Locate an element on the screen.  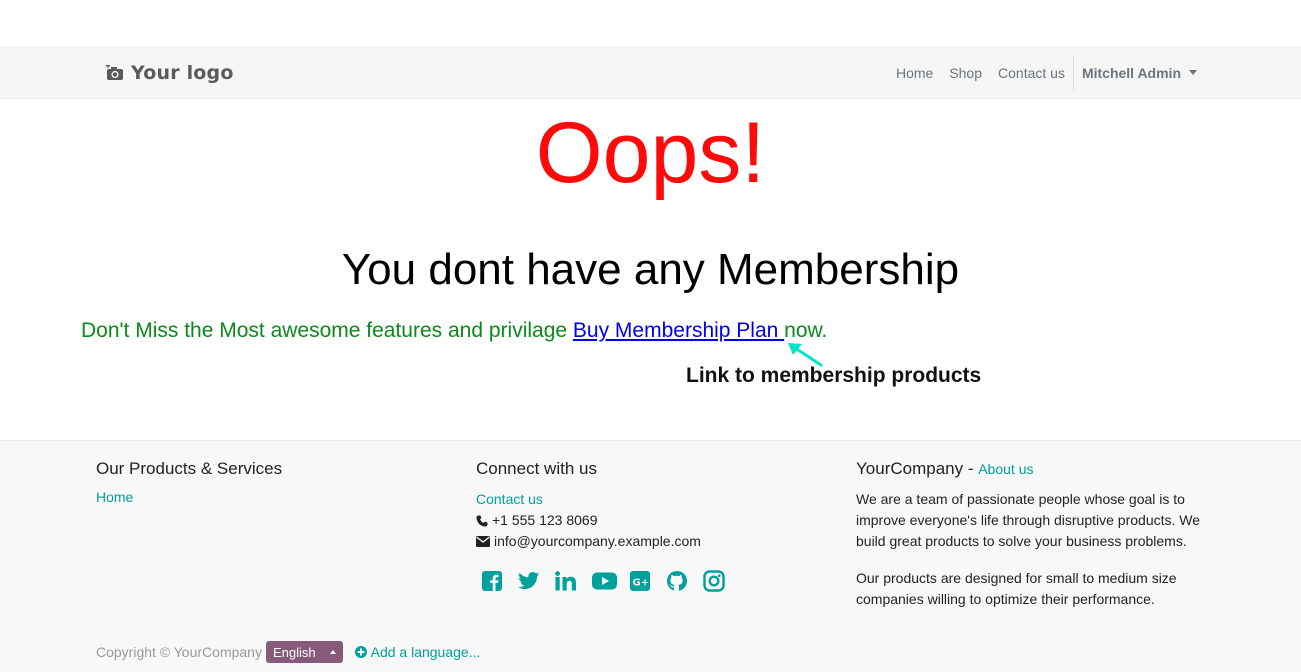
svg-text: G+ is located at coordinates (641, 583).